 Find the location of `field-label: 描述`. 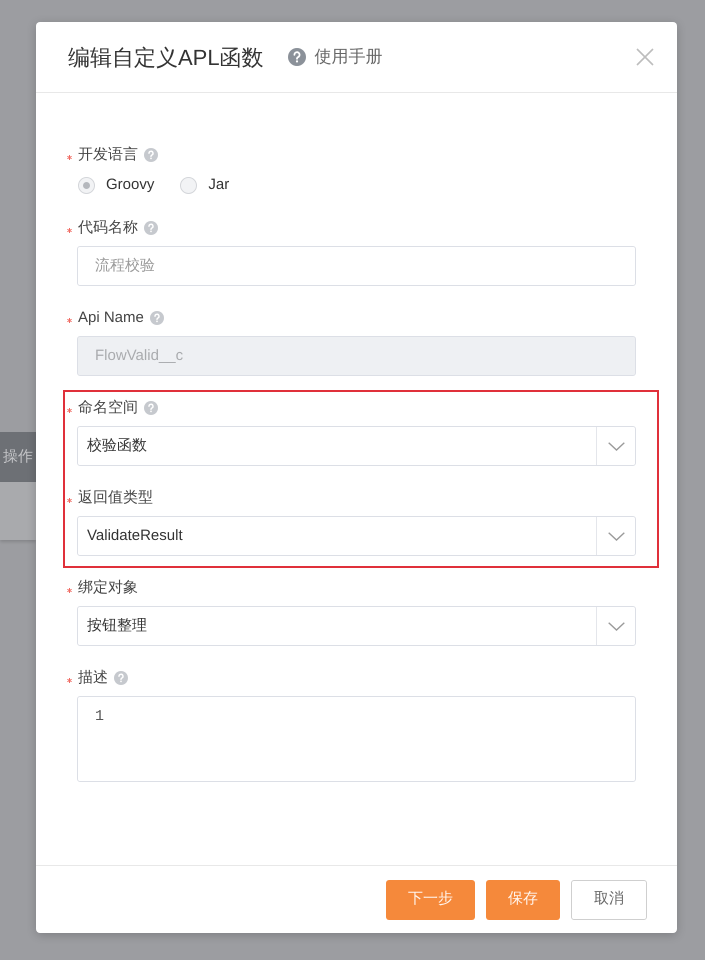

field-label: 描述 is located at coordinates (93, 678).